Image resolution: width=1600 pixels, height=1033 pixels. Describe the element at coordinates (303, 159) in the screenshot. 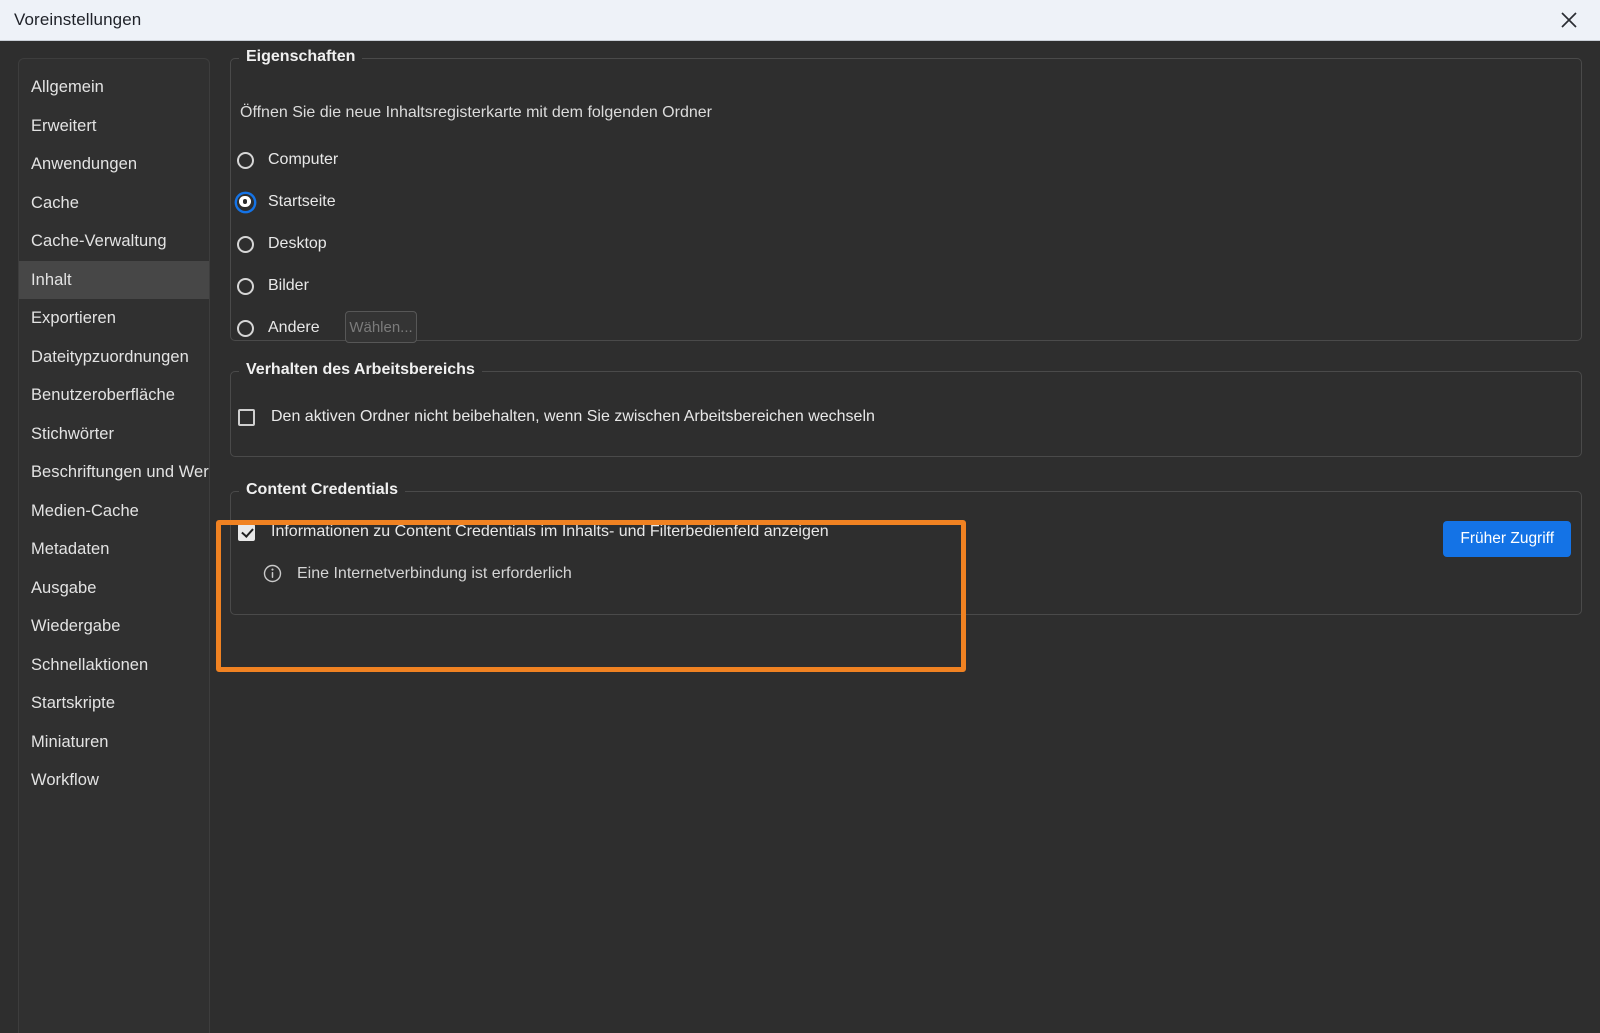

I see `radio-label-computer: Computer` at that location.